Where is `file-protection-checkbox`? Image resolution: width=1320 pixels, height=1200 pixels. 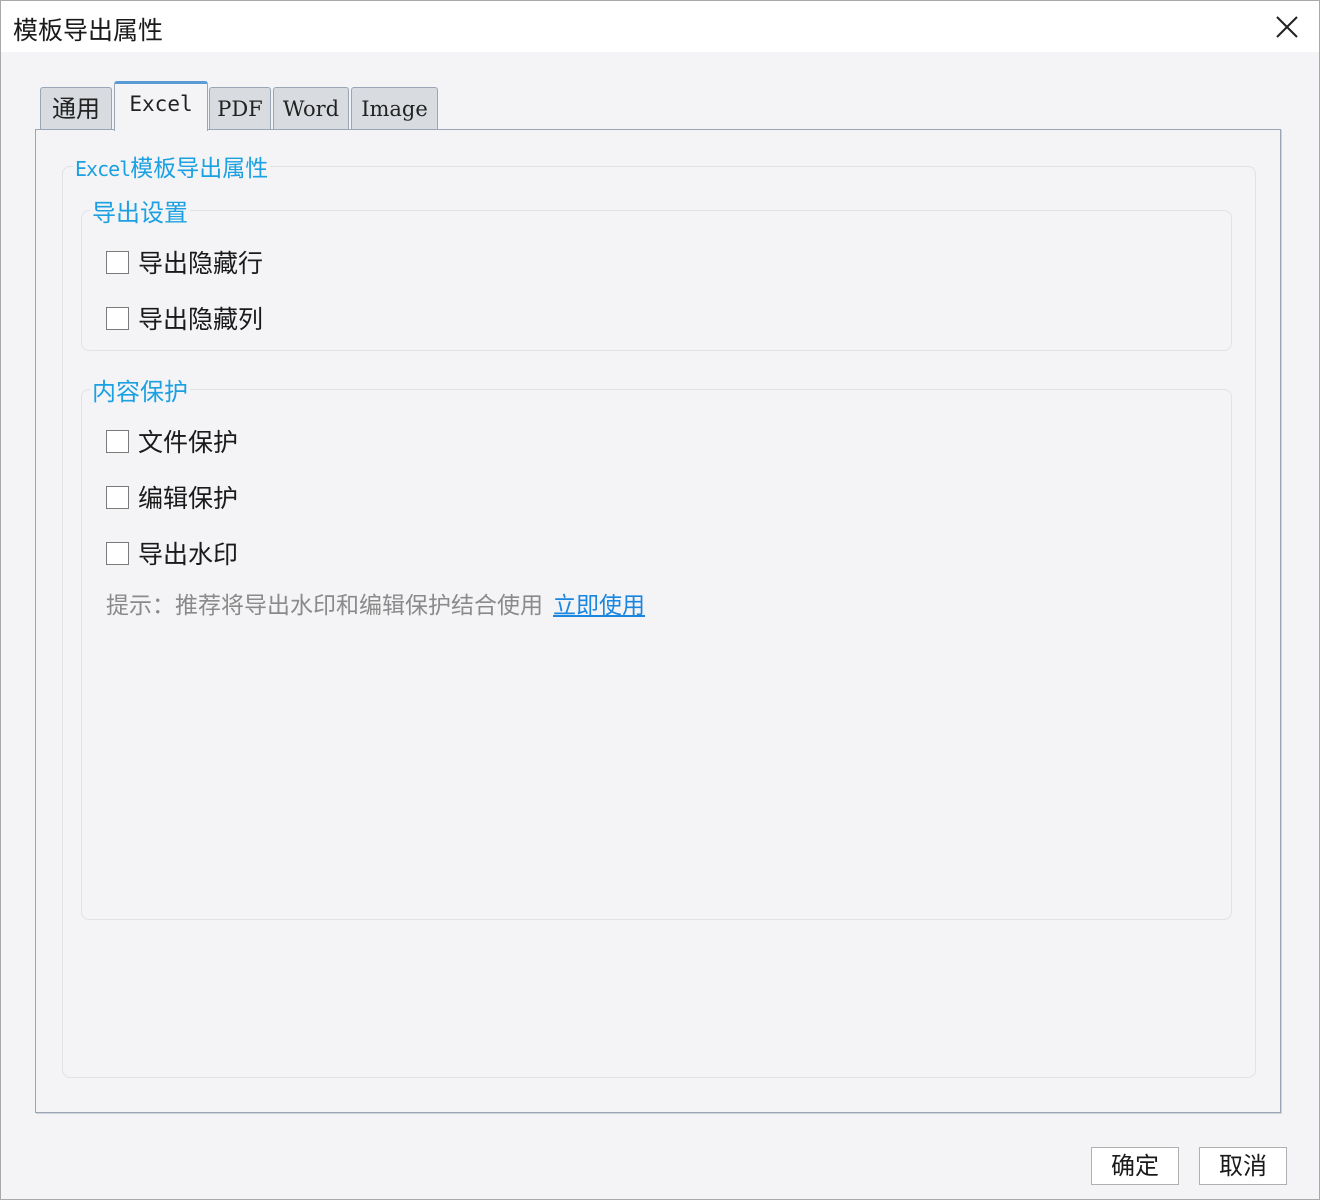
file-protection-checkbox is located at coordinates (117, 441).